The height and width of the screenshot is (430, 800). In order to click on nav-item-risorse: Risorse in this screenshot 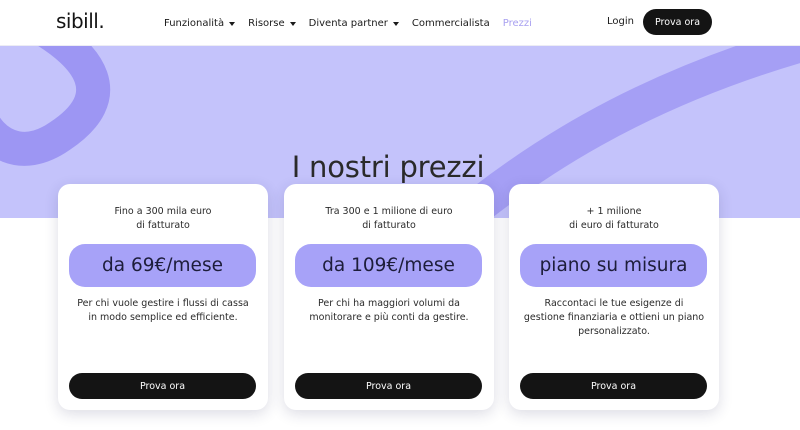, I will do `click(272, 23)`.